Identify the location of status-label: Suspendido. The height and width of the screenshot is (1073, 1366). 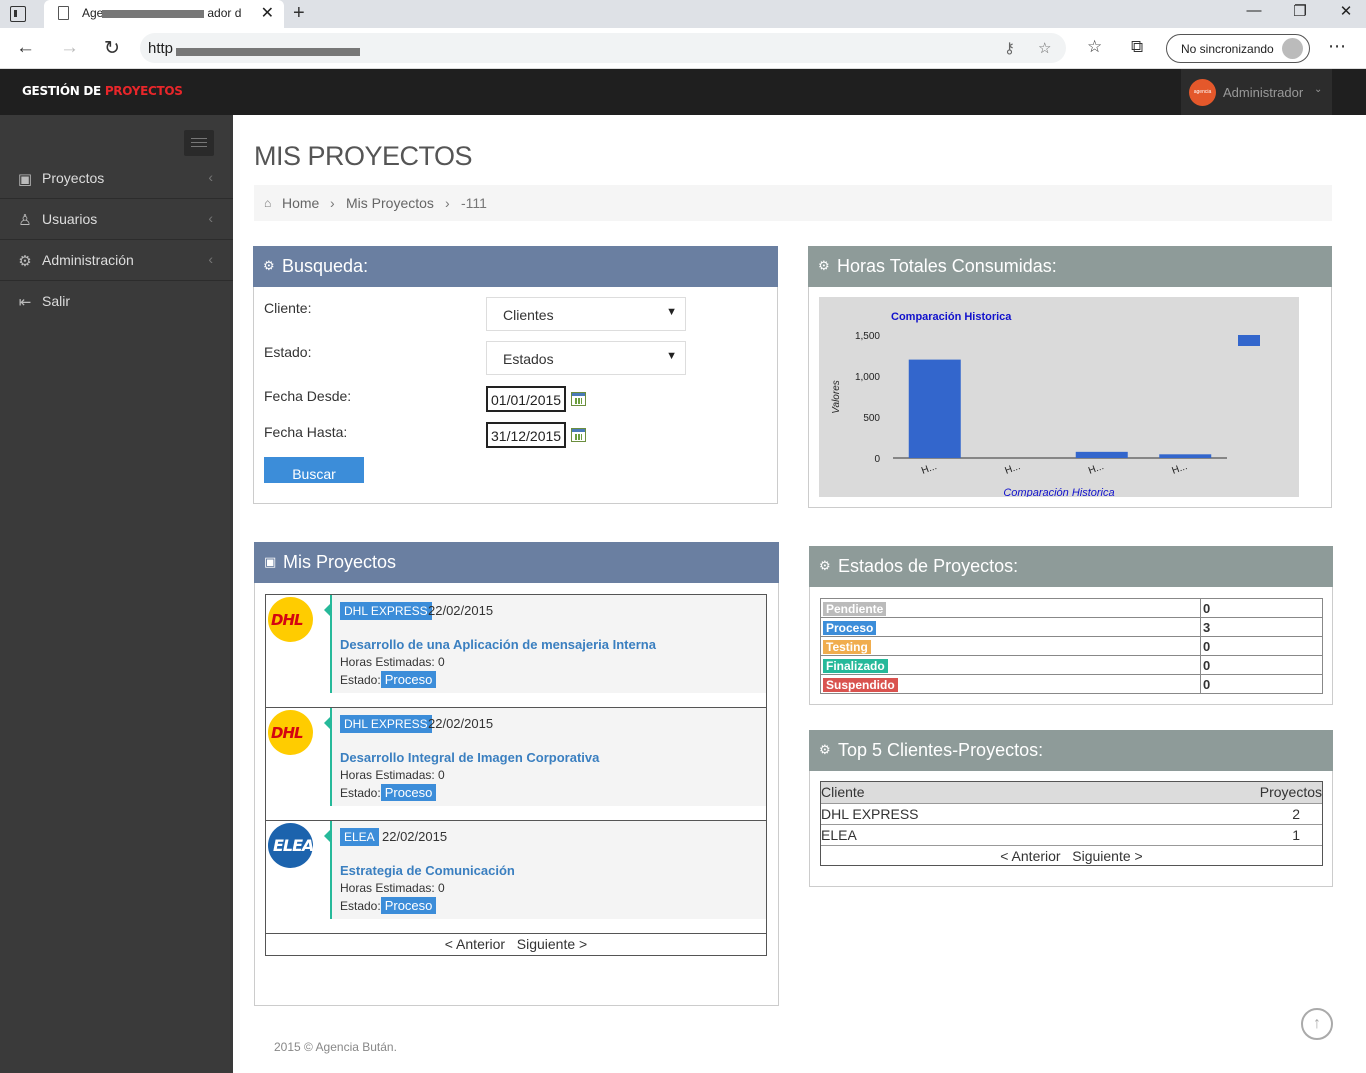
(860, 684).